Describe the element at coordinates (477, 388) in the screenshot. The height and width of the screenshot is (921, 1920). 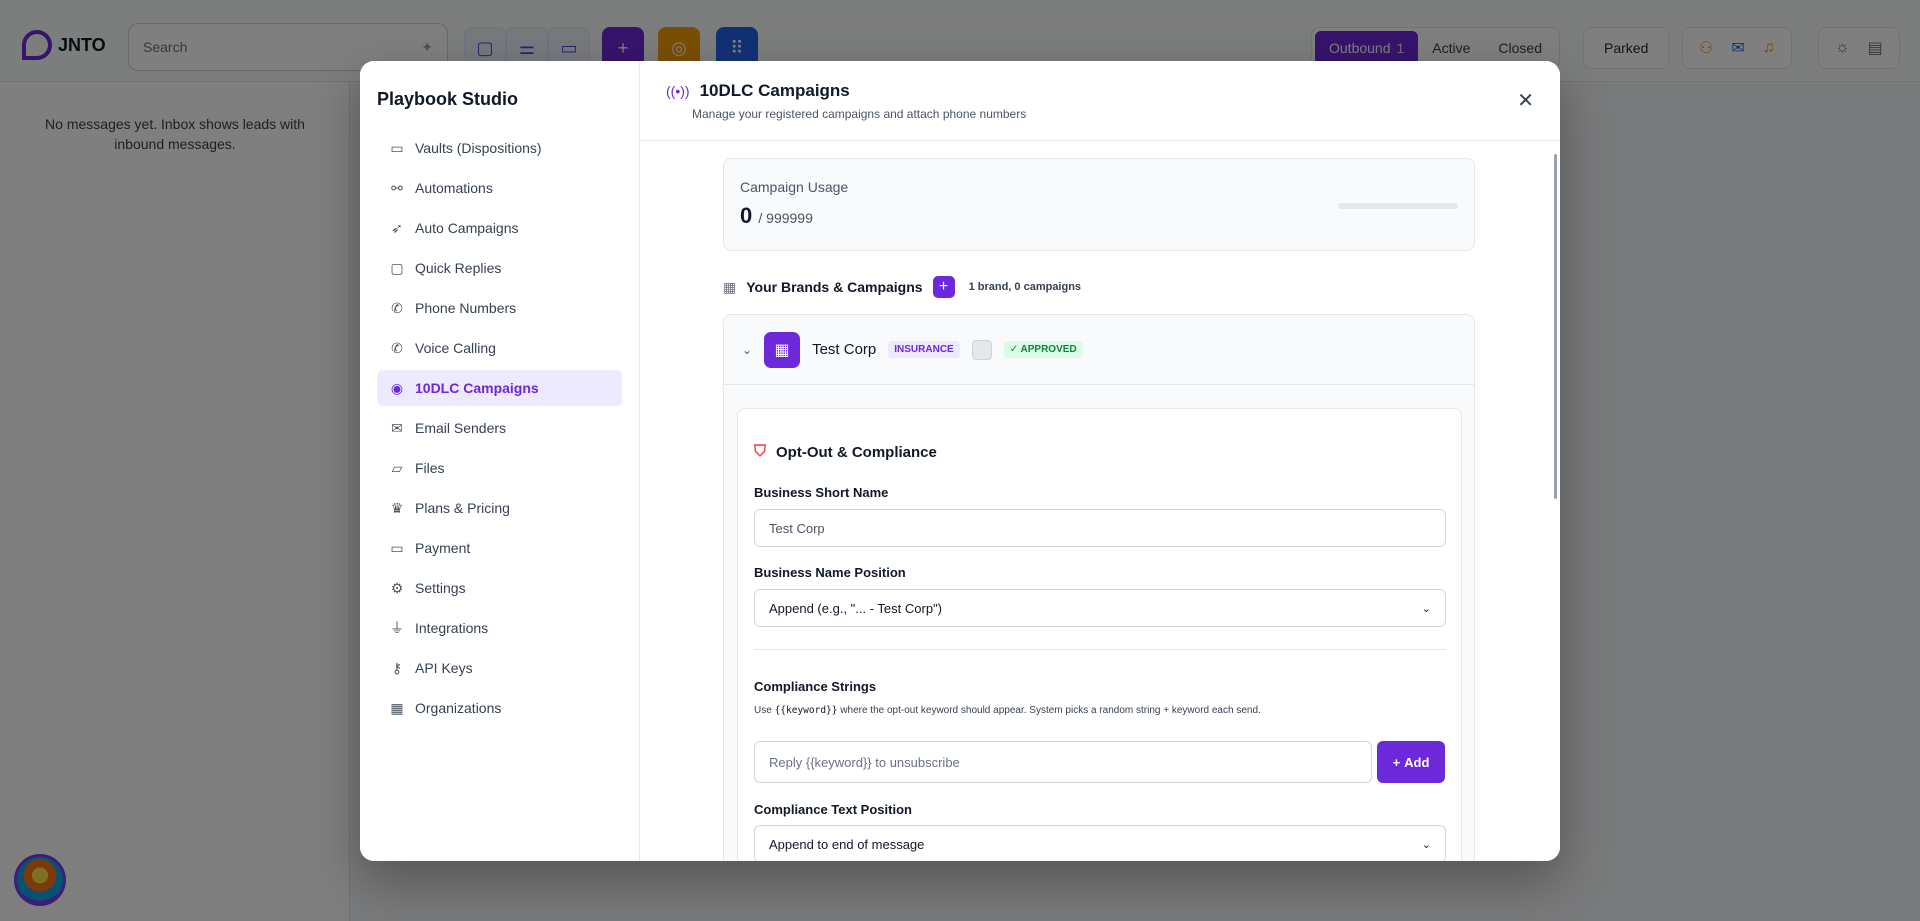
I see `sidebar-item-label: 10DLC Campaigns` at that location.